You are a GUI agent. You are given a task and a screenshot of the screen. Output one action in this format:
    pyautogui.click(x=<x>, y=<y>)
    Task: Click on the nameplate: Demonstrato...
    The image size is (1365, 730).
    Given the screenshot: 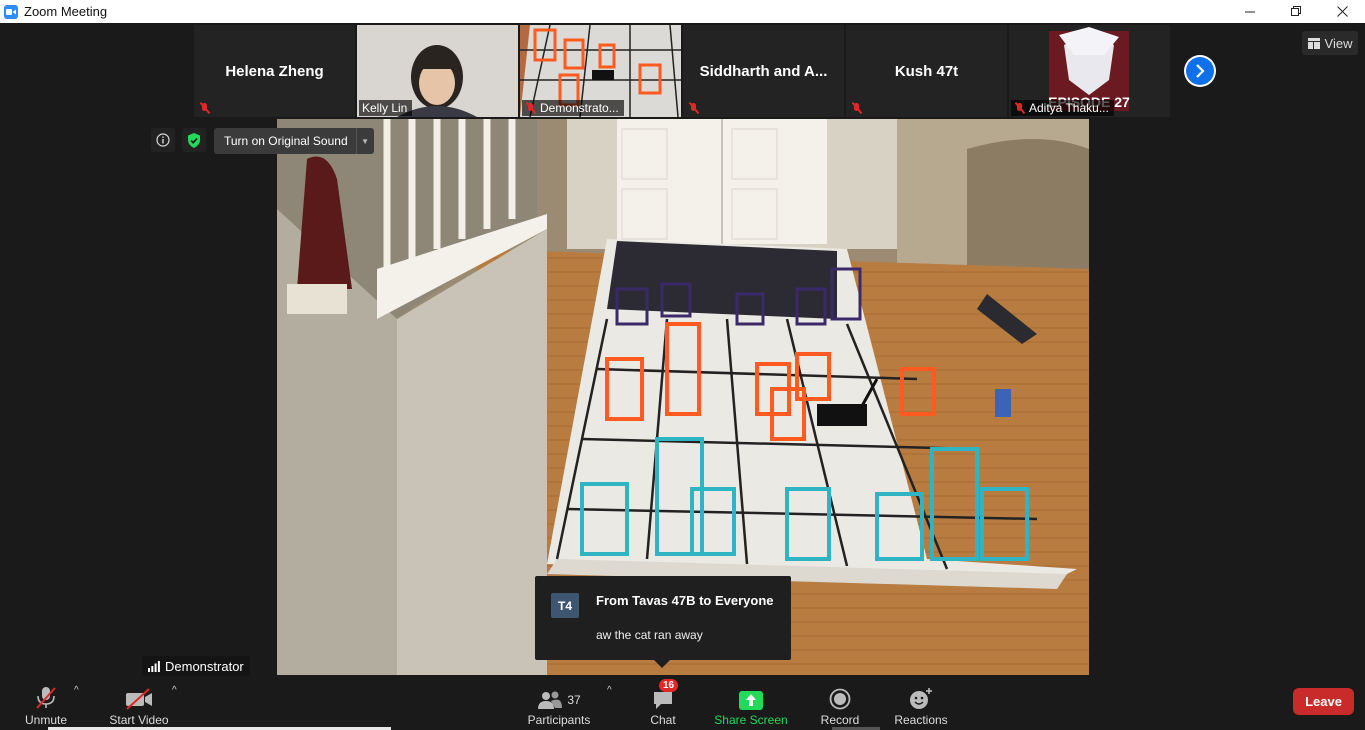 What is the action you would take?
    pyautogui.click(x=573, y=108)
    